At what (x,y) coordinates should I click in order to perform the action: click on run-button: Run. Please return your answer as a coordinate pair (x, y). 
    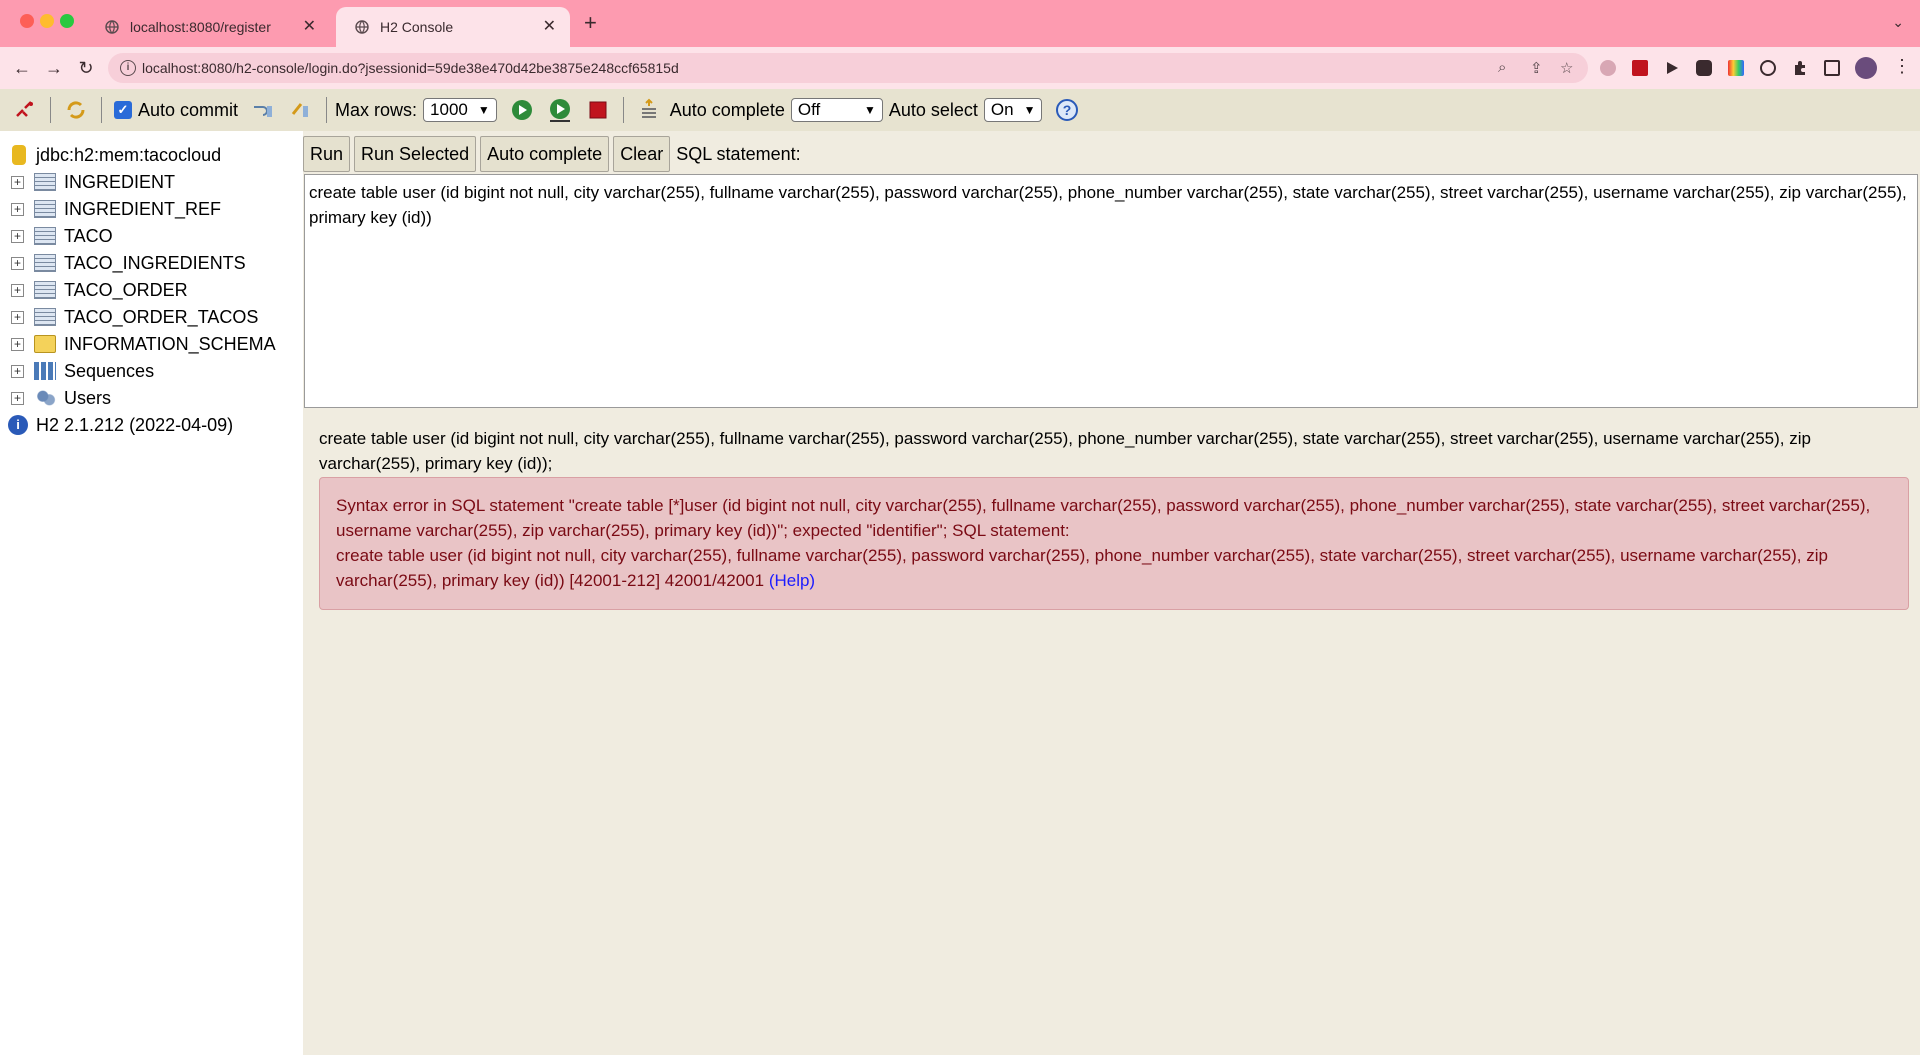
    Looking at the image, I should click on (327, 154).